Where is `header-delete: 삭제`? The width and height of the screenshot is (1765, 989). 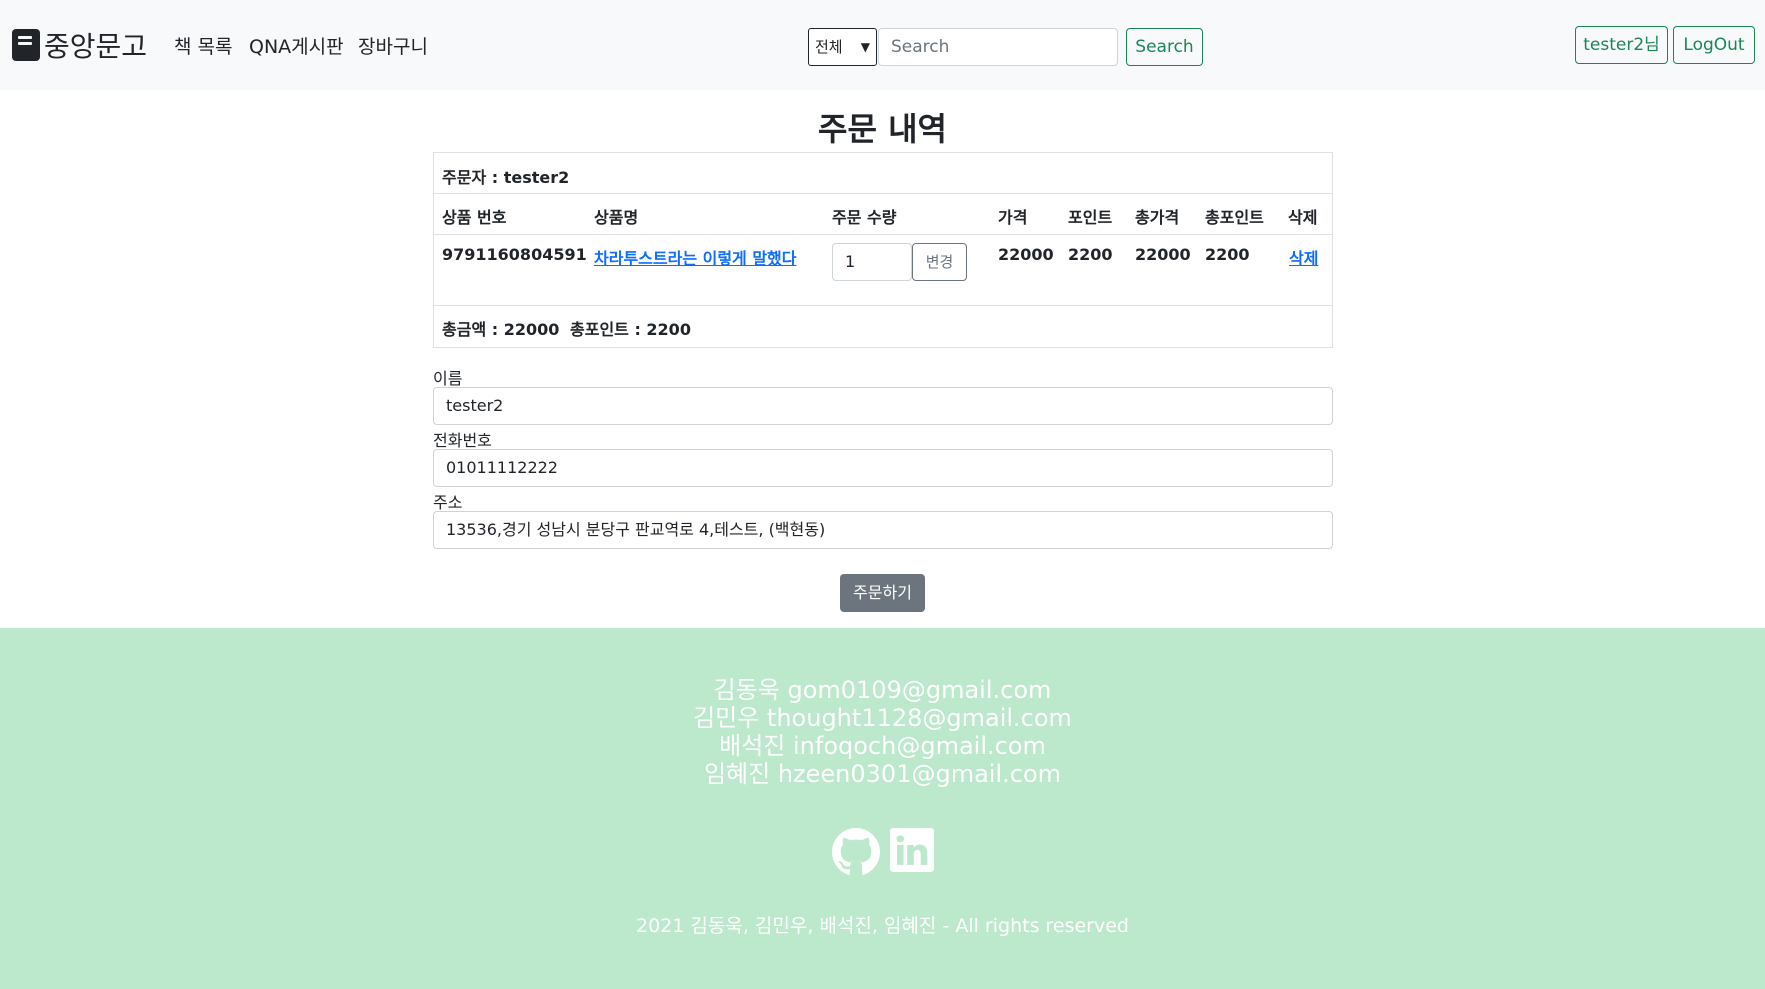
header-delete: 삭제 is located at coordinates (1303, 217).